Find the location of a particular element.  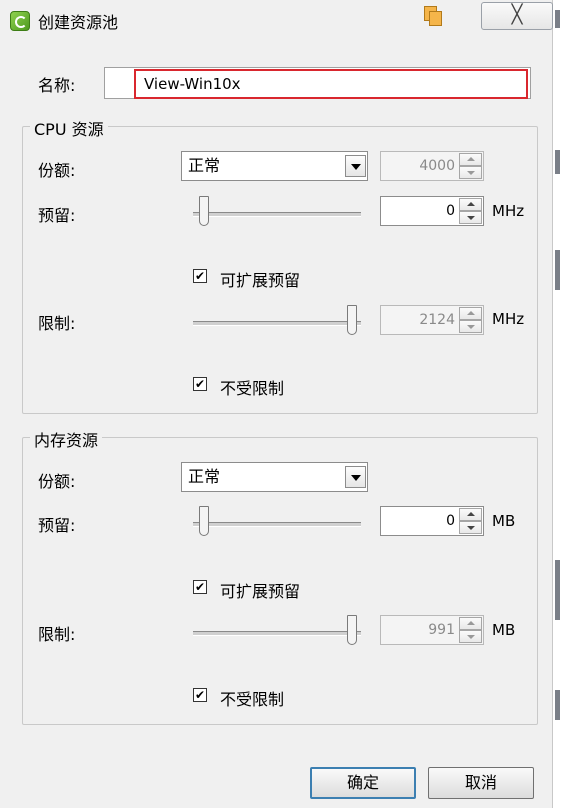

cpu-shares-value: 正常 is located at coordinates (204, 165).